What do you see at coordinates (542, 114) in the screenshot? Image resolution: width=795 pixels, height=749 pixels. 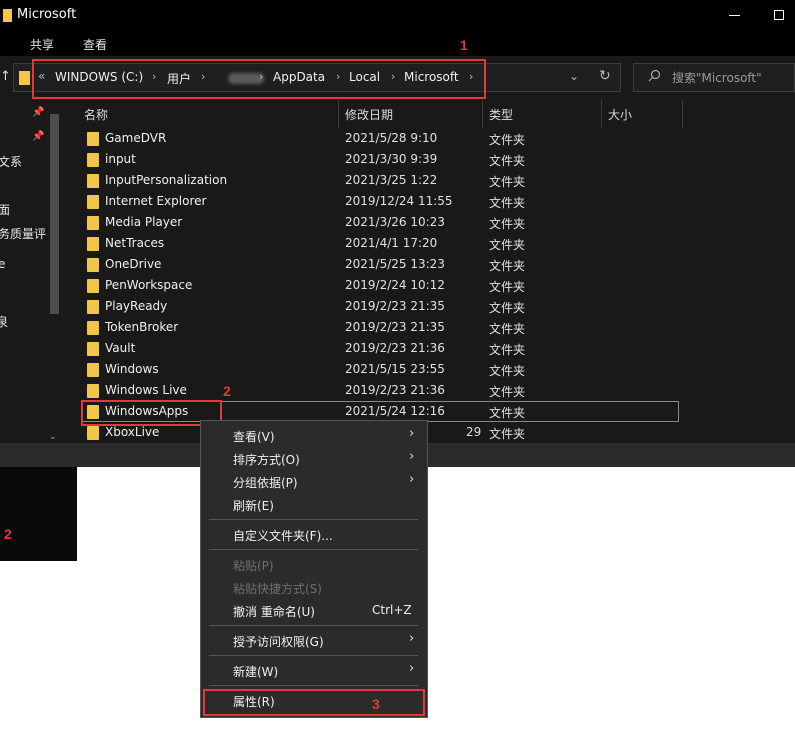 I see `column-header-type: 类型` at bounding box center [542, 114].